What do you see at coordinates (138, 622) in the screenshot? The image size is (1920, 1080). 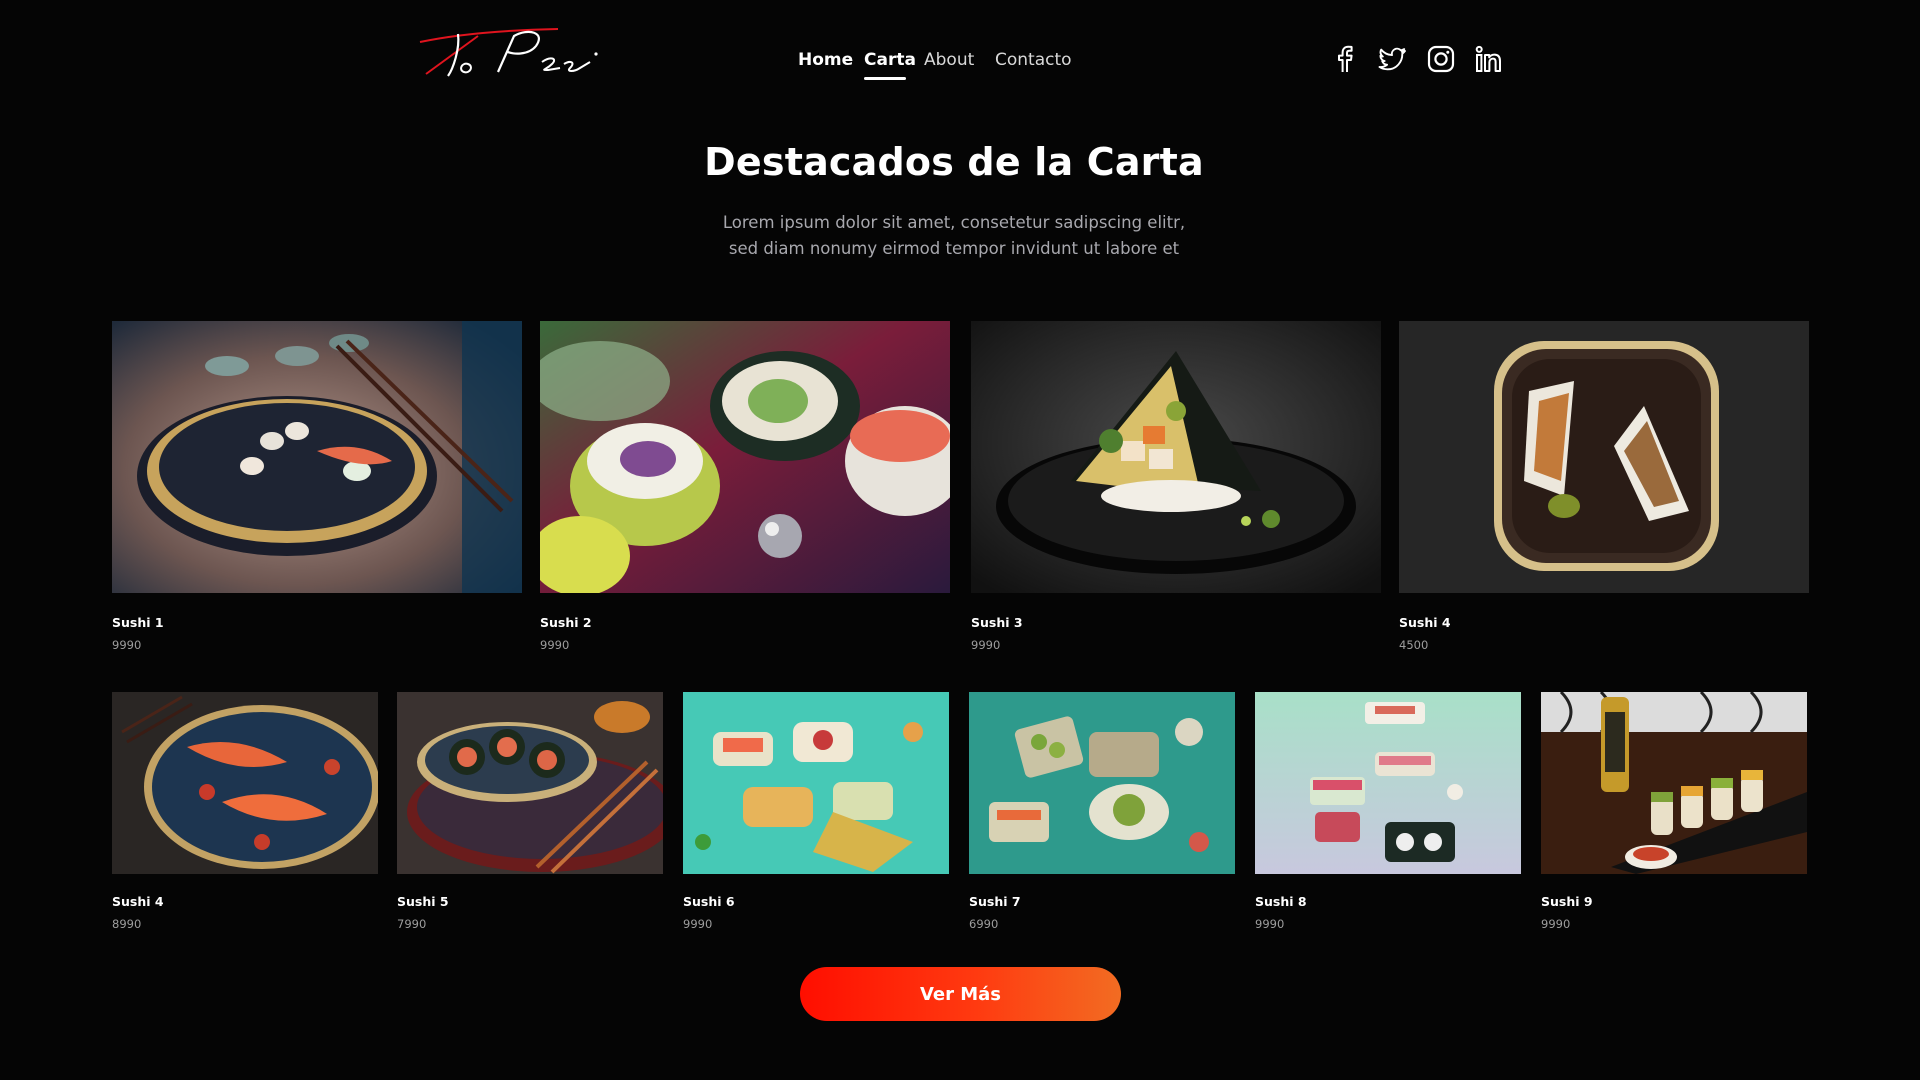 I see `dish-name: Sushi 1` at bounding box center [138, 622].